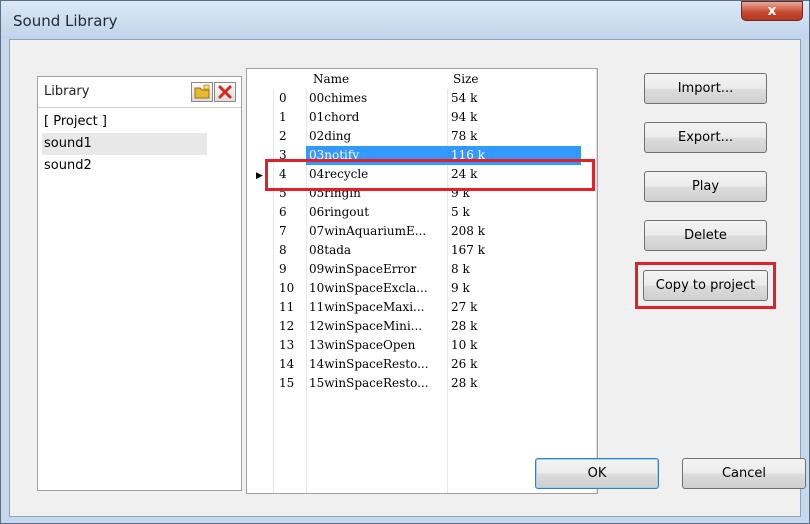 The height and width of the screenshot is (524, 810). What do you see at coordinates (422, 79) in the screenshot?
I see `grid-header: Name Size` at bounding box center [422, 79].